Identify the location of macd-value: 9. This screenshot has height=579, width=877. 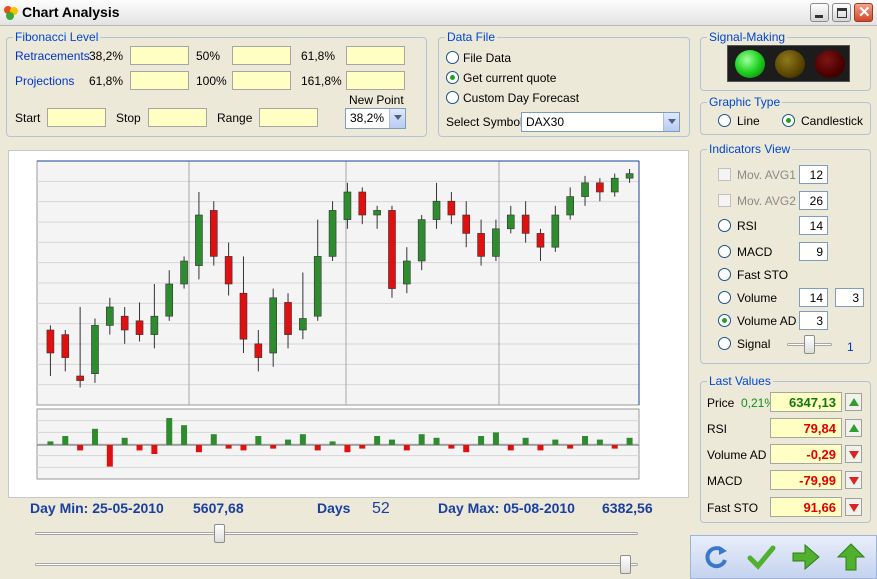
(813, 251).